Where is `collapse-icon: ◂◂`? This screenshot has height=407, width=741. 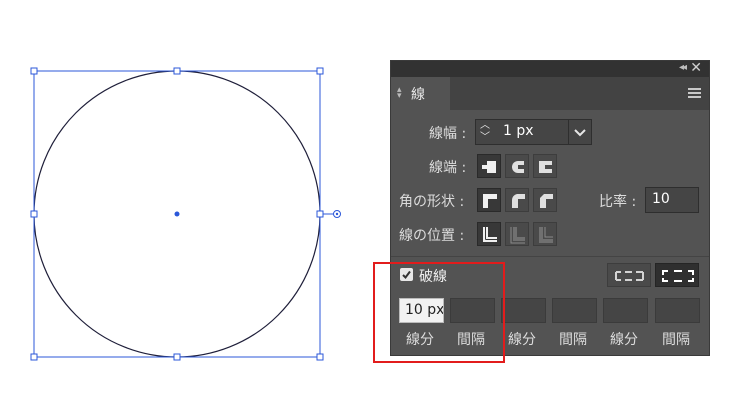
collapse-icon: ◂◂ is located at coordinates (683, 67).